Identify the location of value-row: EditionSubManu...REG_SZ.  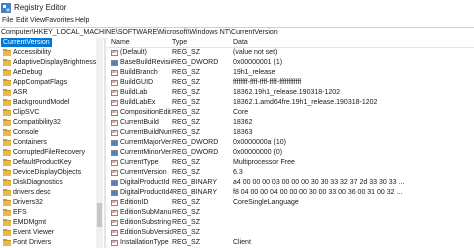
(290, 212).